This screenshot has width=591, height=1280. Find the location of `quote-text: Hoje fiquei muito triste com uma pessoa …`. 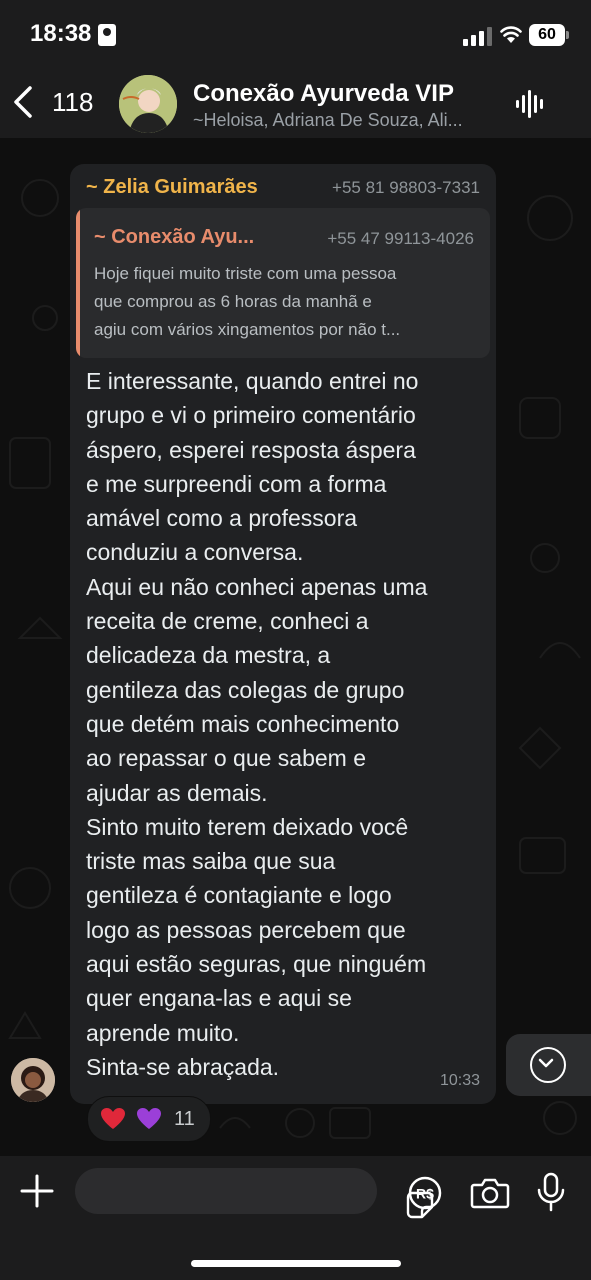

quote-text: Hoje fiquei muito triste com uma pessoa … is located at coordinates (288, 302).